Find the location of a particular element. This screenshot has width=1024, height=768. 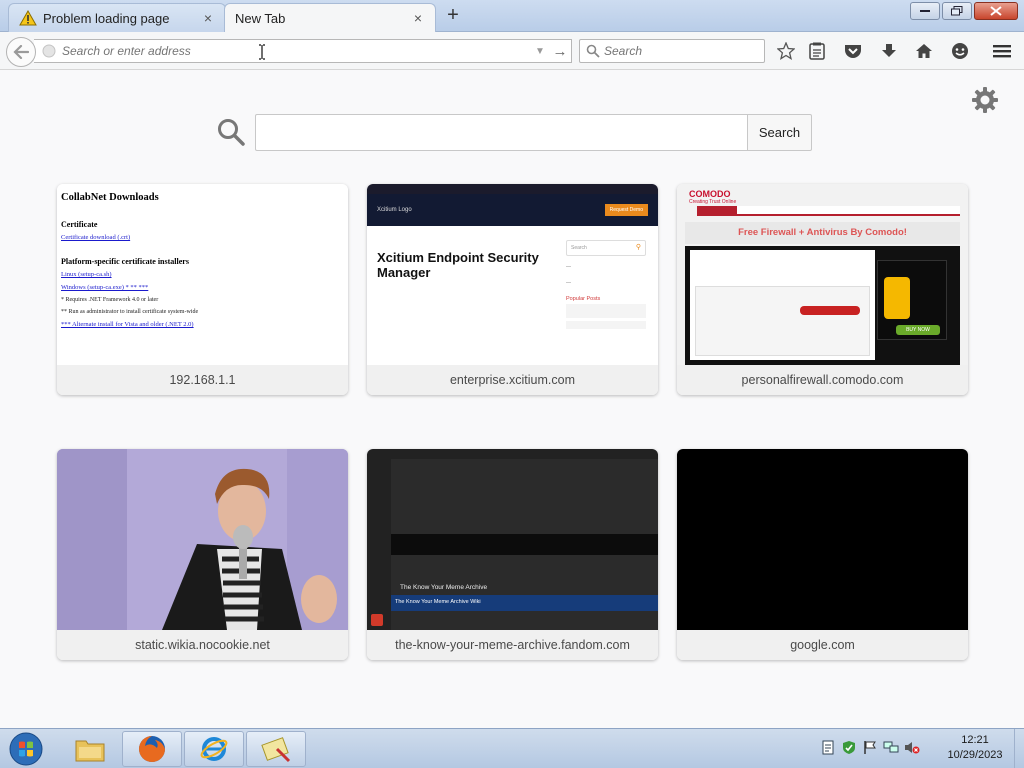

internet-explorer-icon is located at coordinates (214, 749).